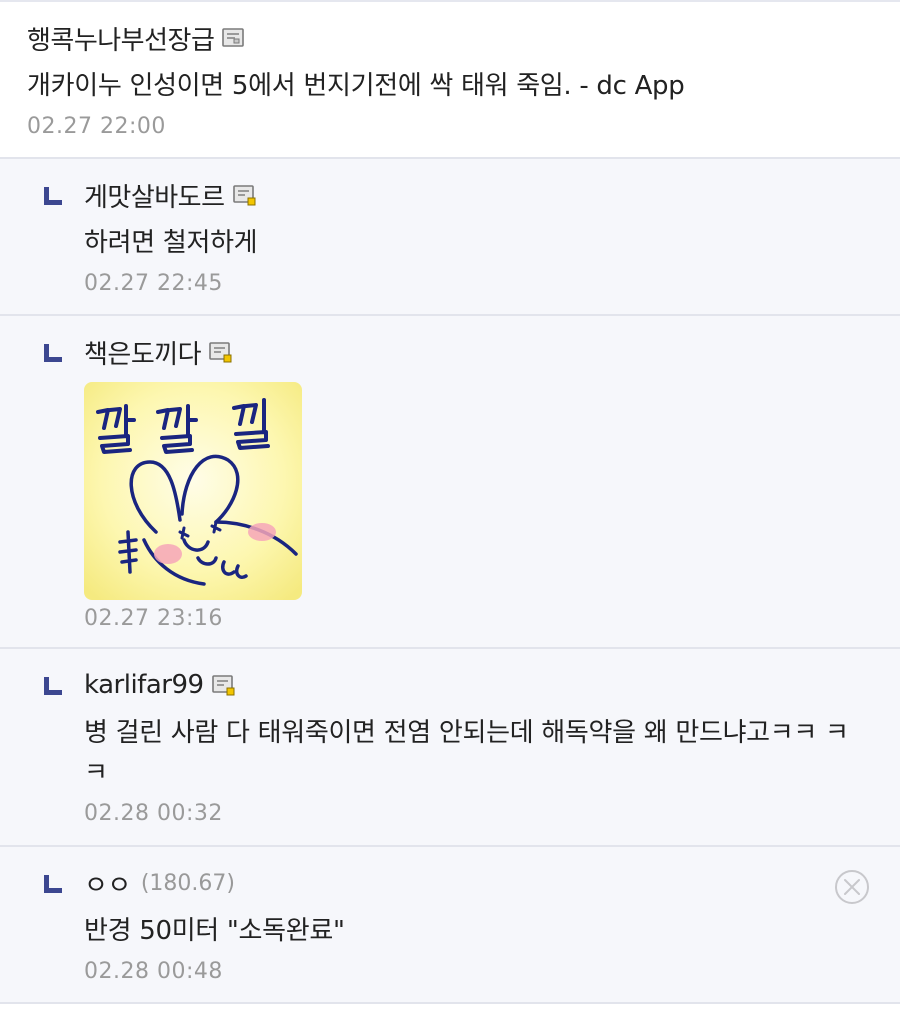 The image size is (900, 1013). Describe the element at coordinates (356, 86) in the screenshot. I see `comment-text: 개카이누 인성이면 5에서 번지기전에 싹 태워 죽임. - dc App` at that location.